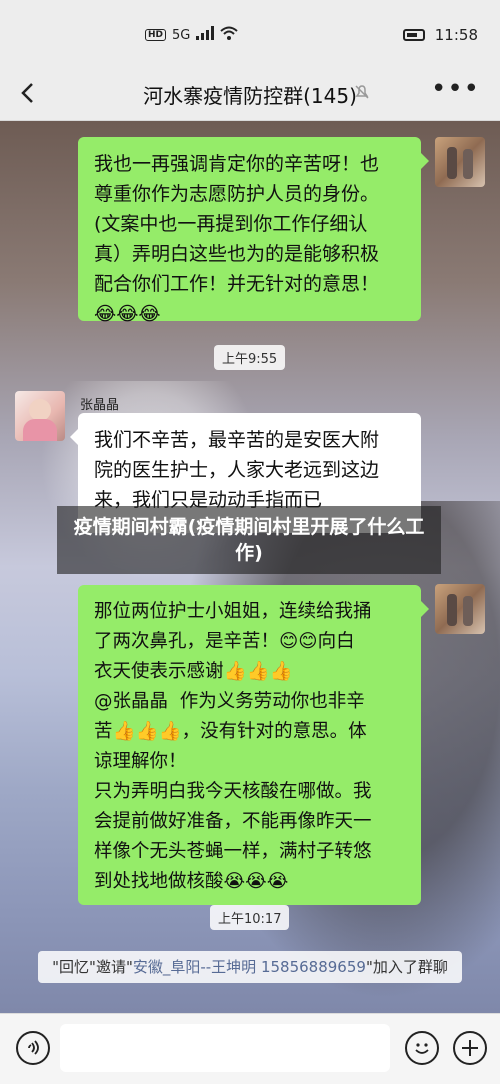 The image size is (500, 1084). What do you see at coordinates (250, 917) in the screenshot?
I see `message-timestamp: 上午10:17` at bounding box center [250, 917].